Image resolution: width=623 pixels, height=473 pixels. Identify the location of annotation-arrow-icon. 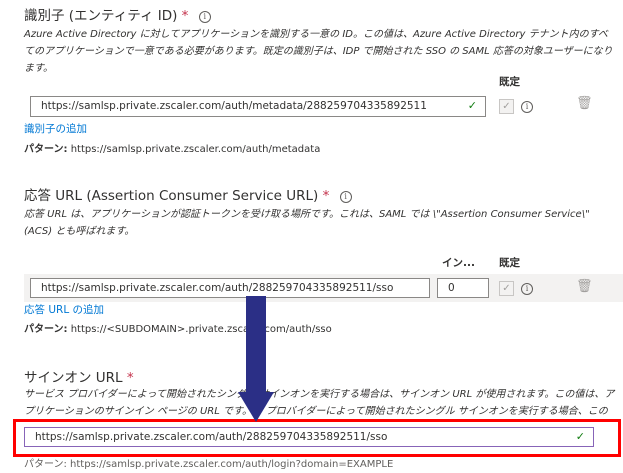
(256, 359).